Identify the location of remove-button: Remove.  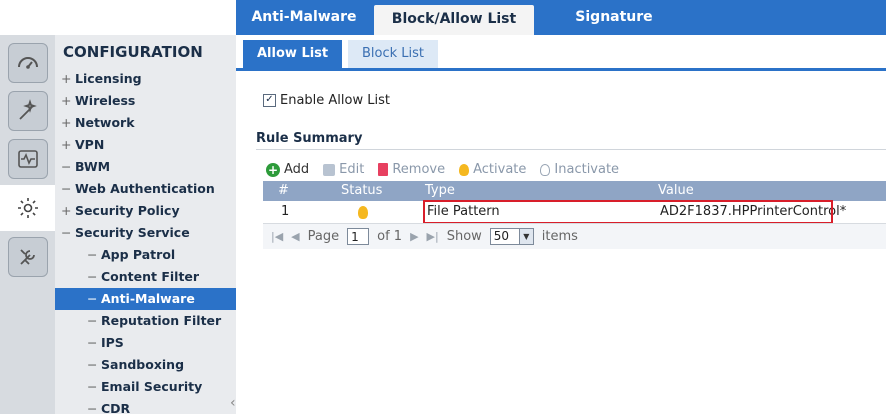
(411, 169).